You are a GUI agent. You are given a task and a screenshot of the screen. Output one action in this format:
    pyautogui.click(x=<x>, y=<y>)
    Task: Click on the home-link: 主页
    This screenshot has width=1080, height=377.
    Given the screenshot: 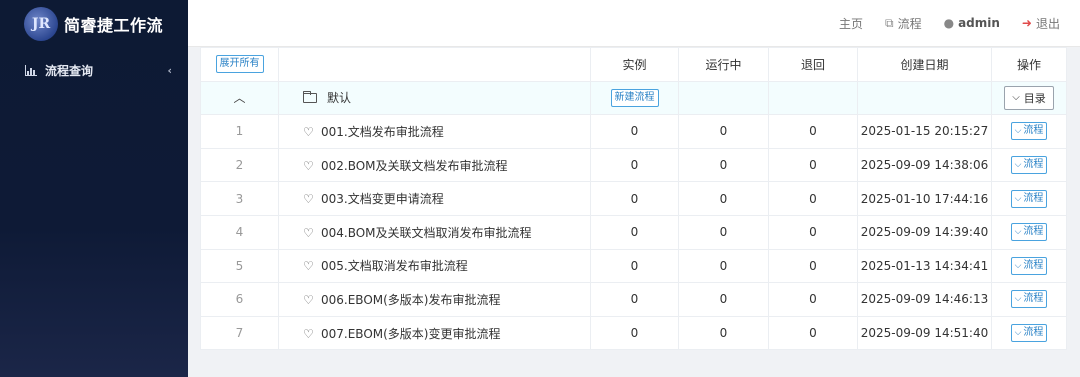 What is the action you would take?
    pyautogui.click(x=851, y=23)
    